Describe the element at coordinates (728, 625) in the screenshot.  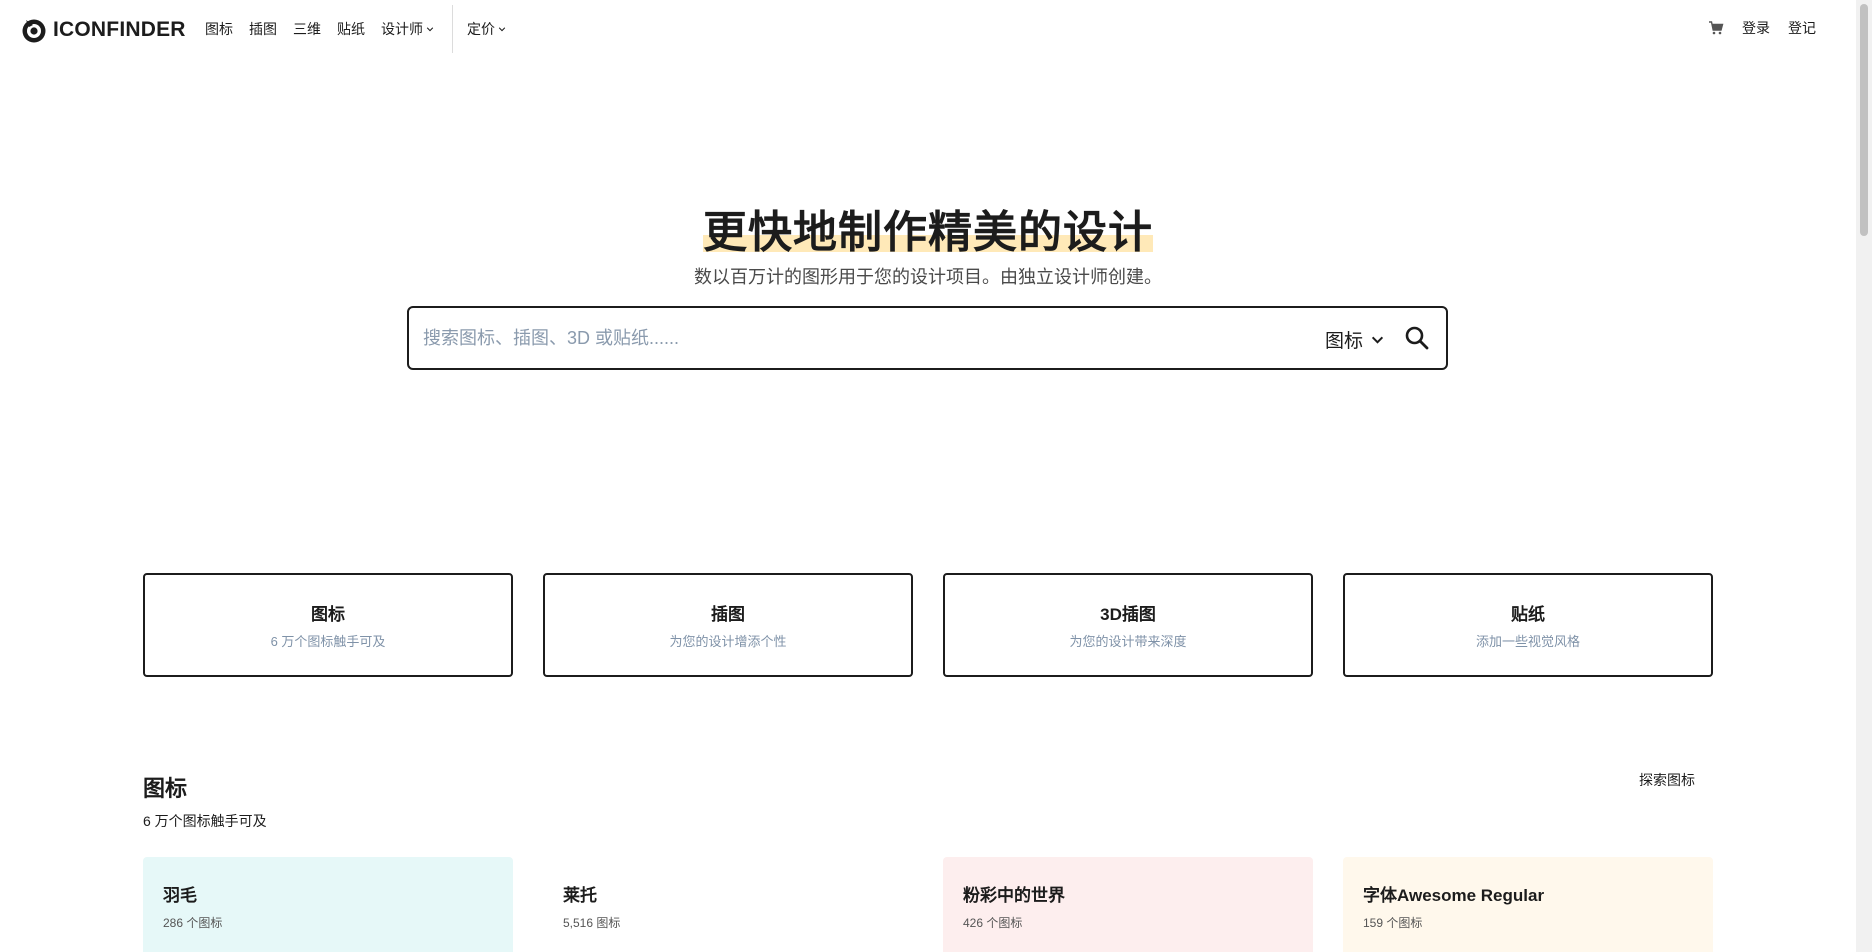
I see `category-card-illustrations: 插图 为您的设计增添个性` at that location.